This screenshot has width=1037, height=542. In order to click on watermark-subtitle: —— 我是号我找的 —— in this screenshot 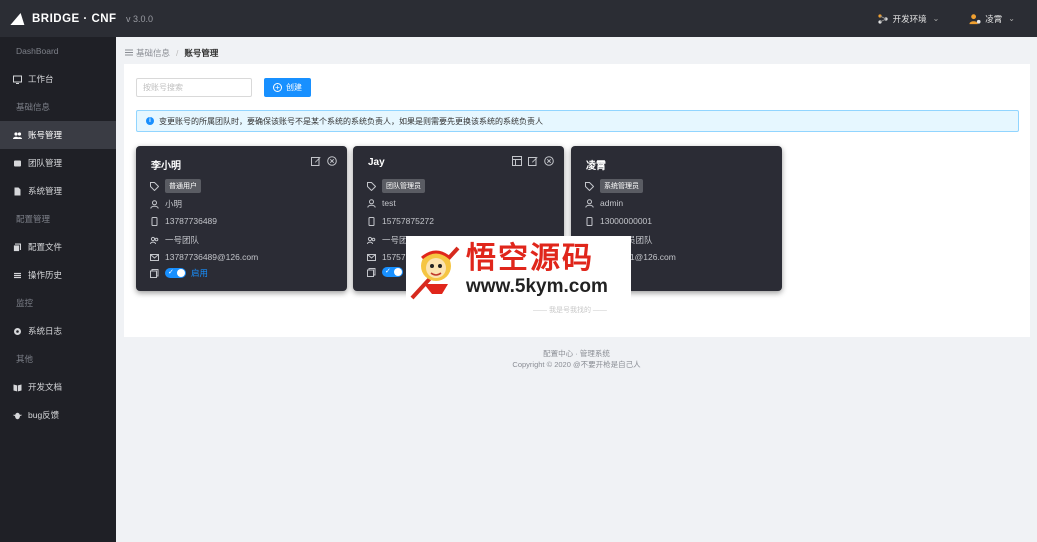, I will do `click(570, 310)`.